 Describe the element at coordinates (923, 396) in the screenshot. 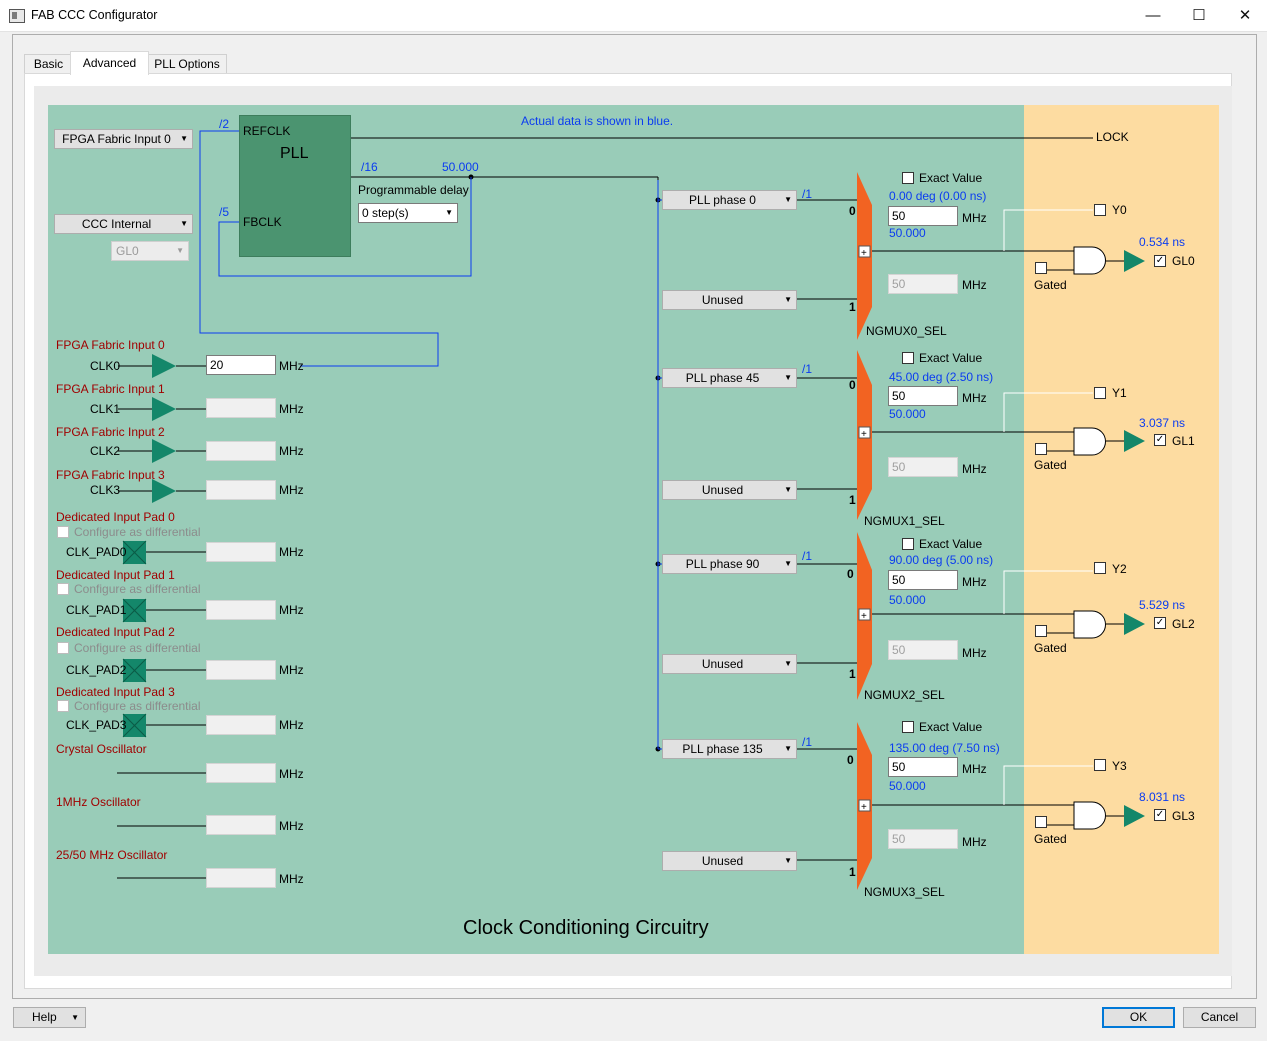

I see `output-1-freq: 50` at that location.